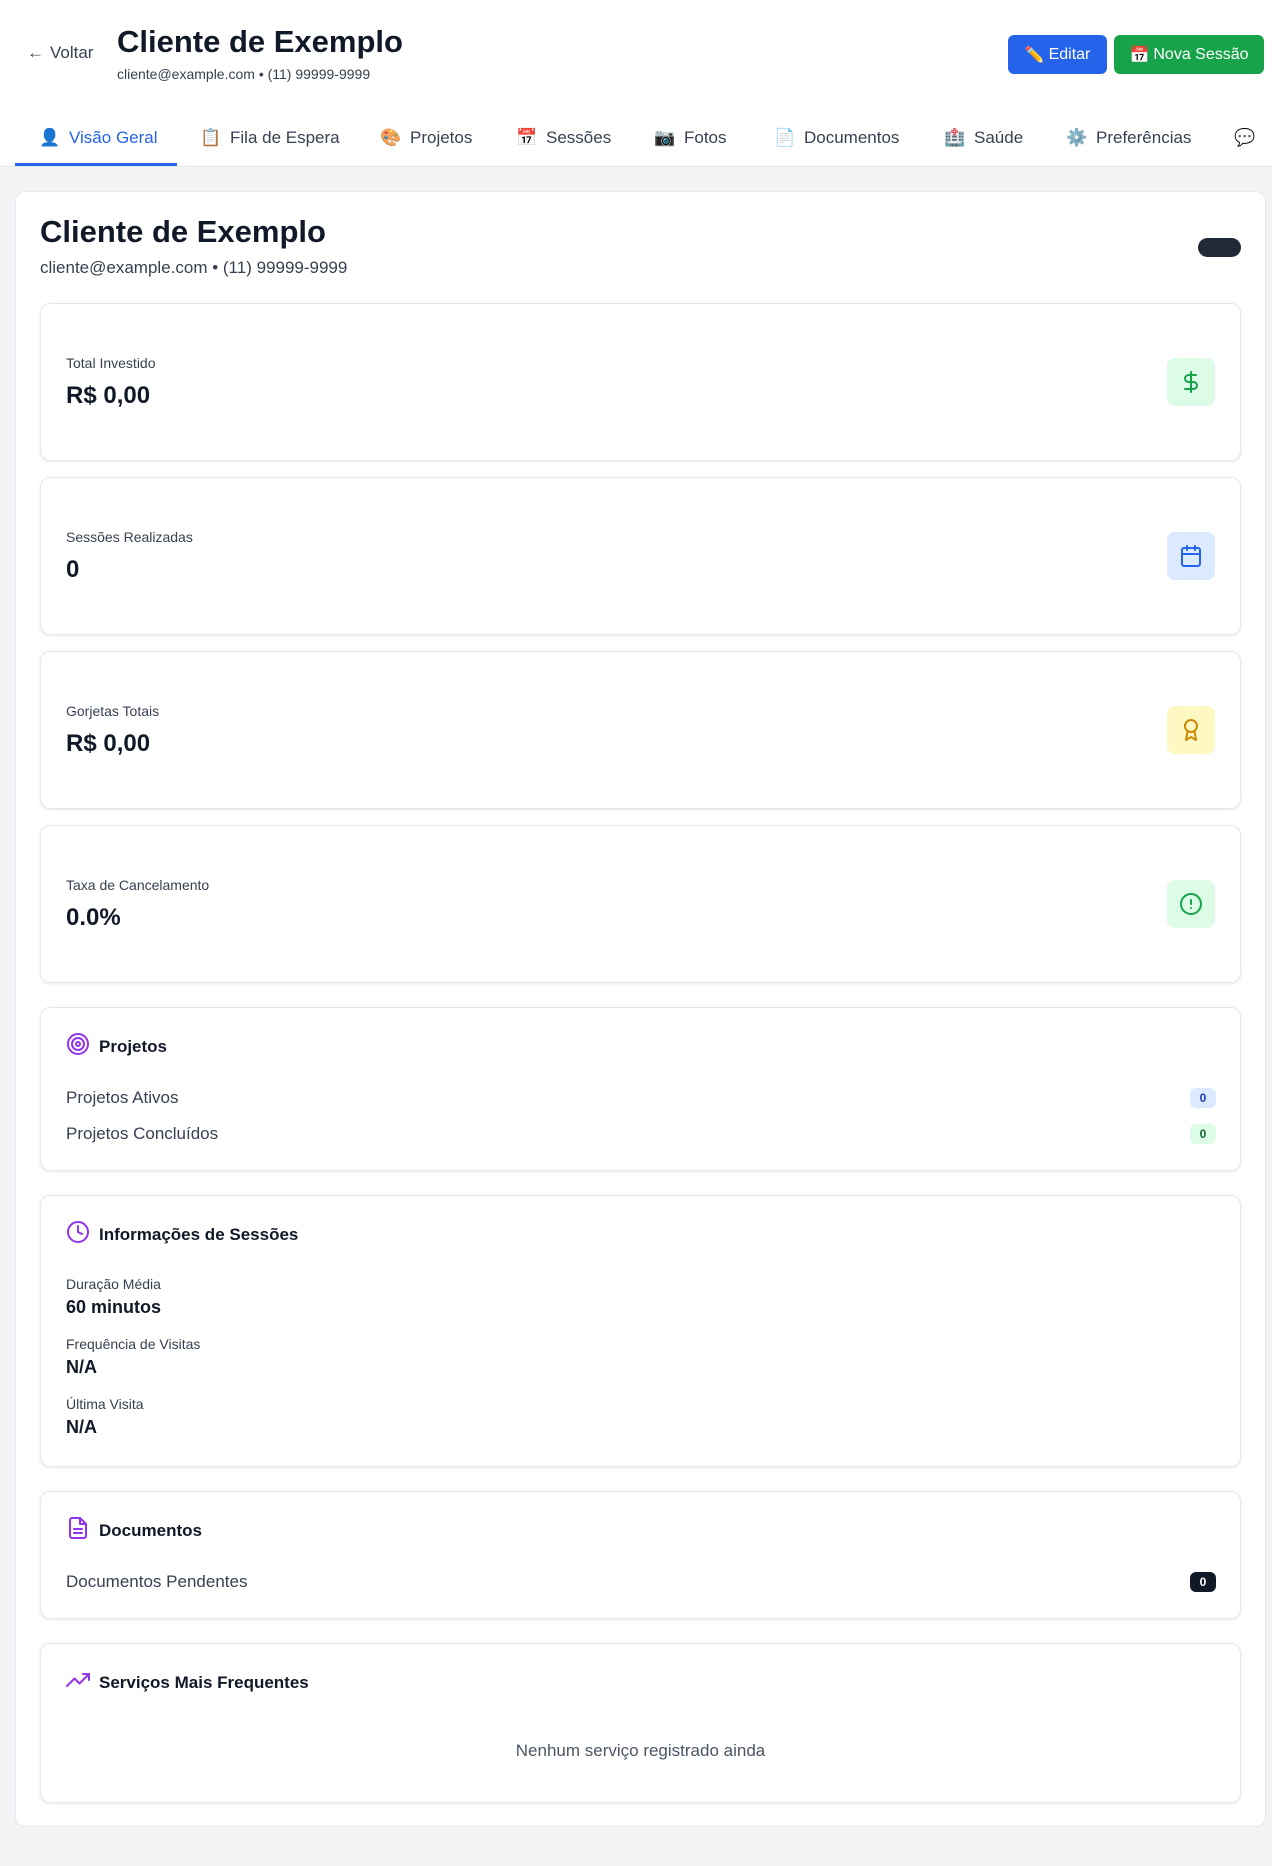 The width and height of the screenshot is (1272, 1866). What do you see at coordinates (1191, 556) in the screenshot?
I see `calendar-icon` at bounding box center [1191, 556].